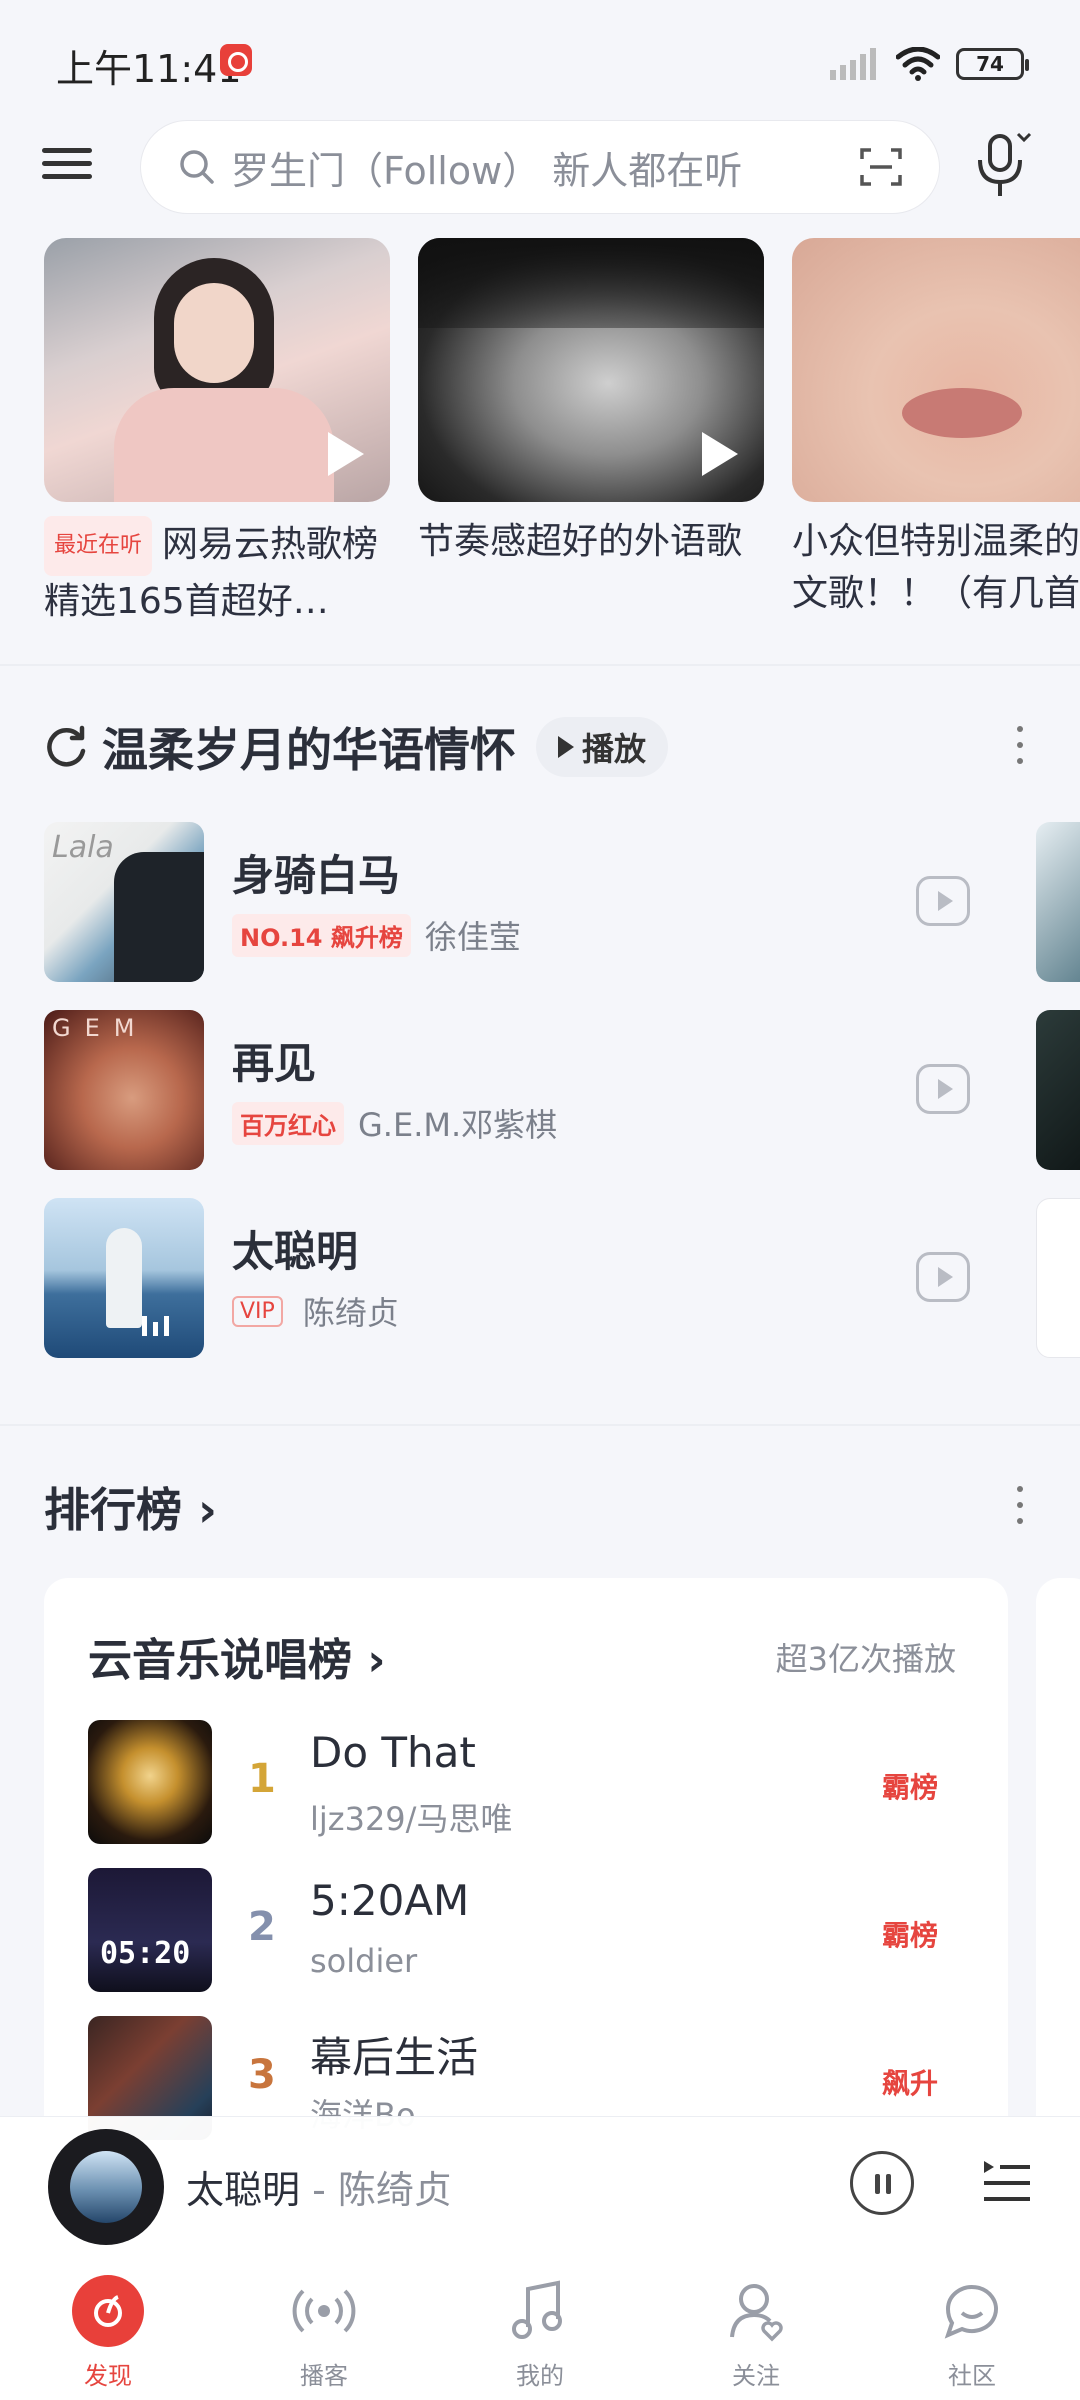  What do you see at coordinates (528, 1930) in the screenshot?
I see `chart-row: 05:20 2 5:20AM soldier 霸榜` at bounding box center [528, 1930].